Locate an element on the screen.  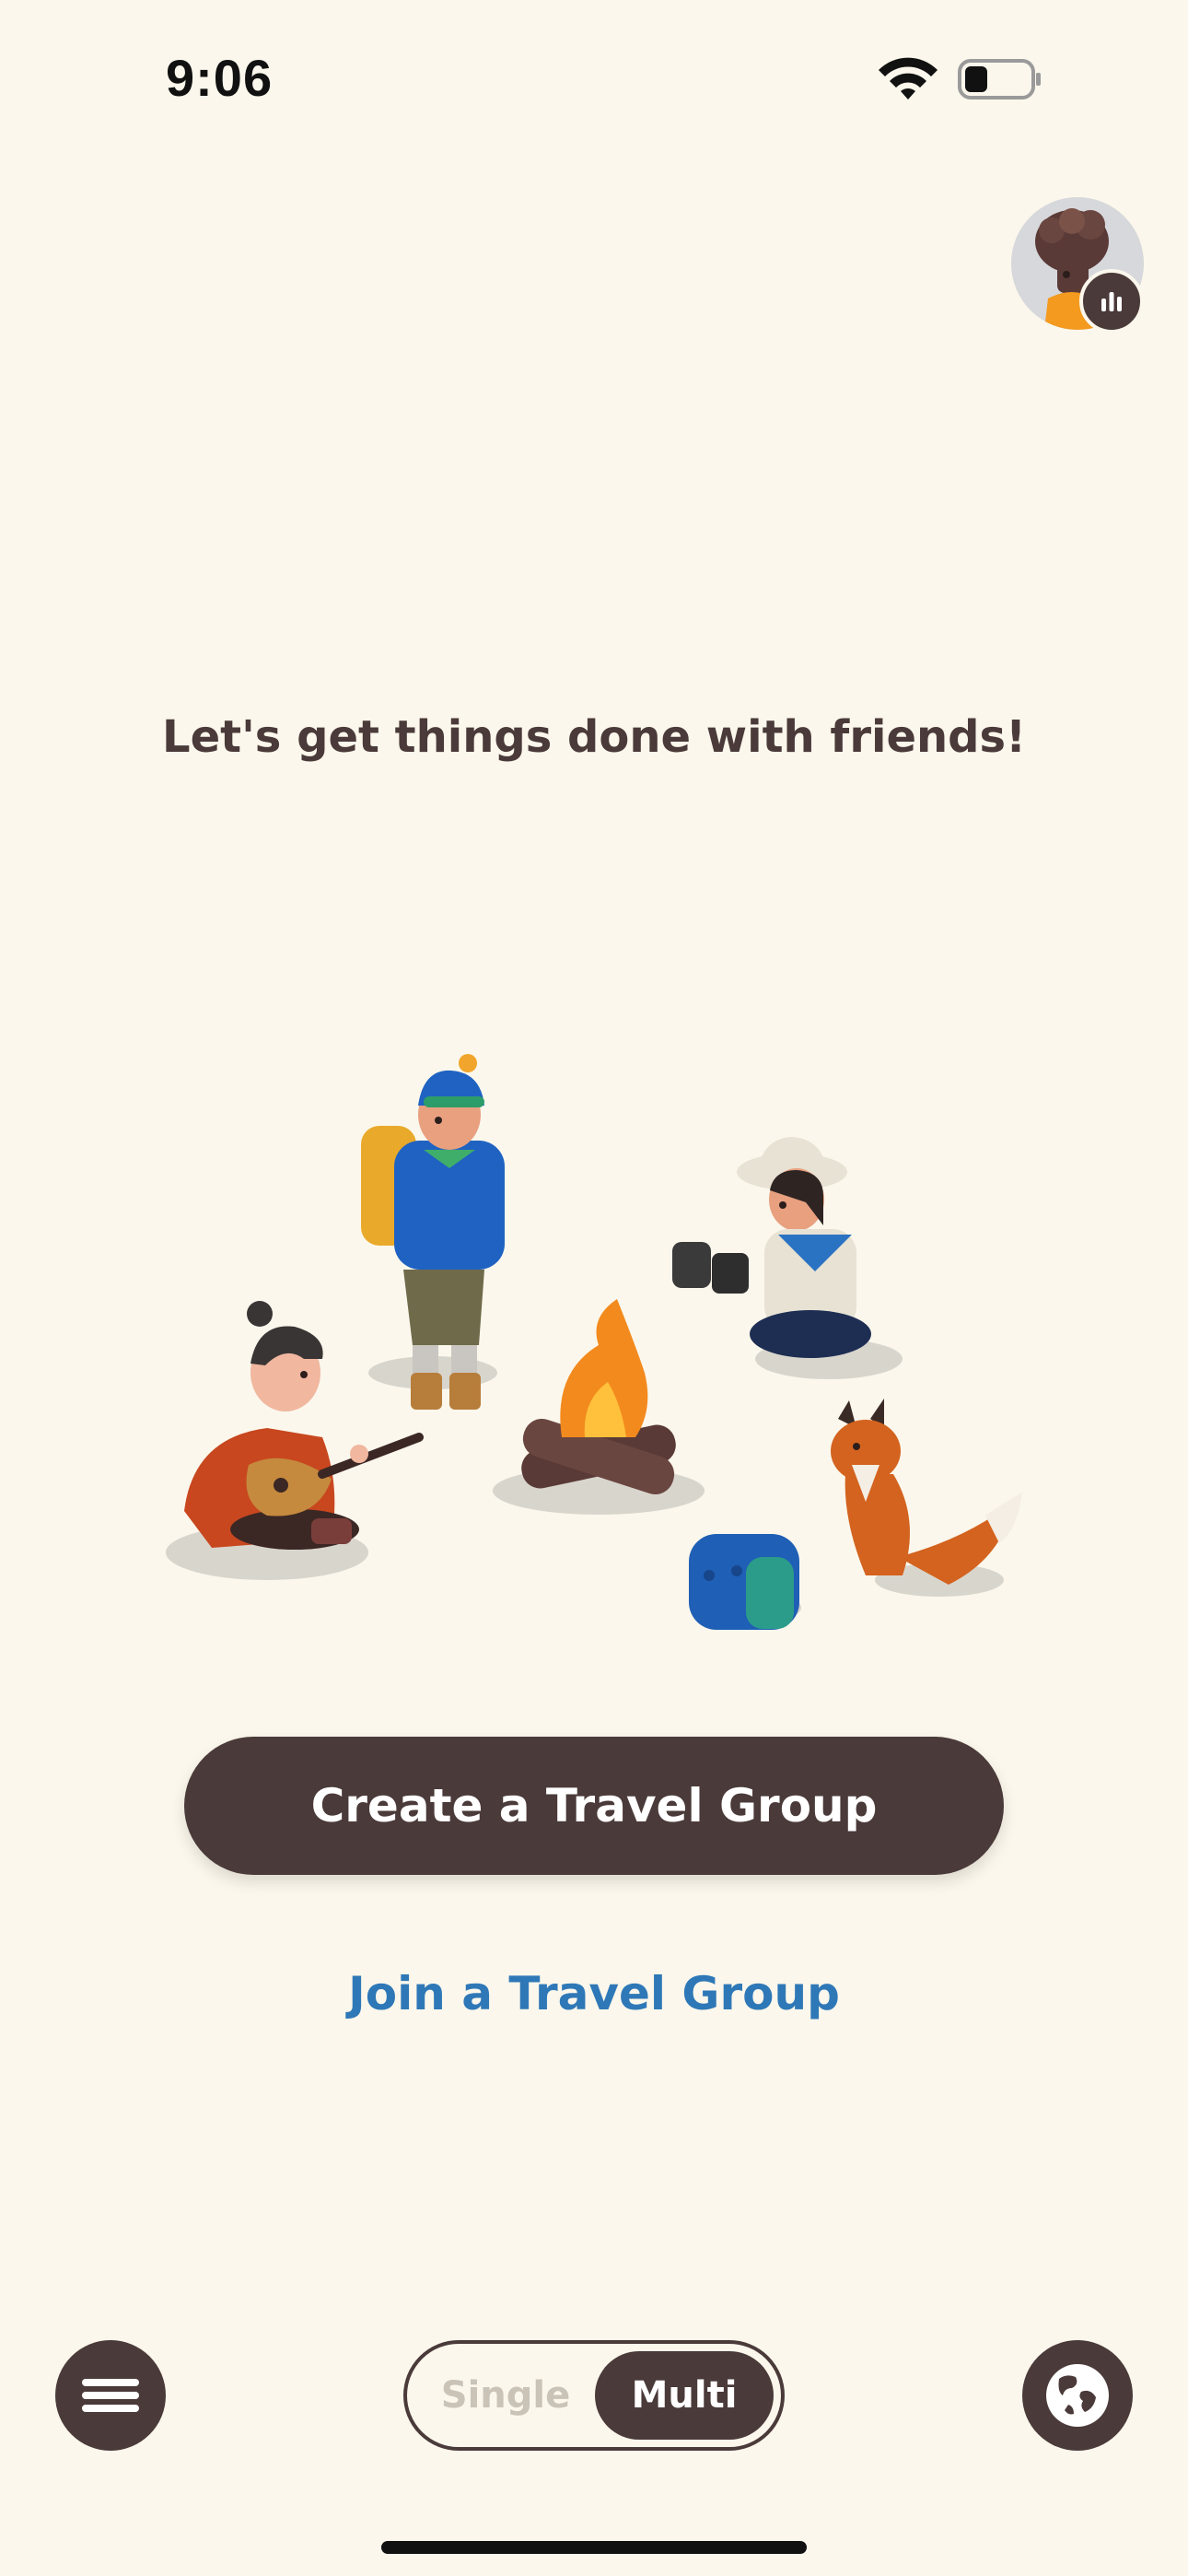
status-time: 9:06 is located at coordinates (220, 78).